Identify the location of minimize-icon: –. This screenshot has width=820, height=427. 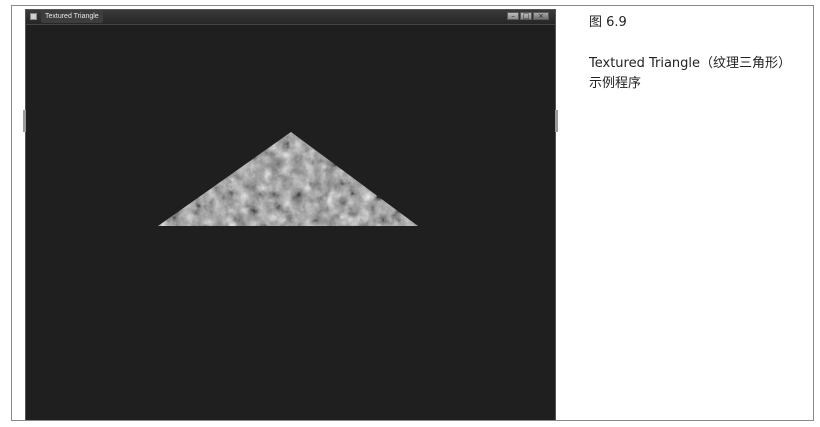
(513, 16).